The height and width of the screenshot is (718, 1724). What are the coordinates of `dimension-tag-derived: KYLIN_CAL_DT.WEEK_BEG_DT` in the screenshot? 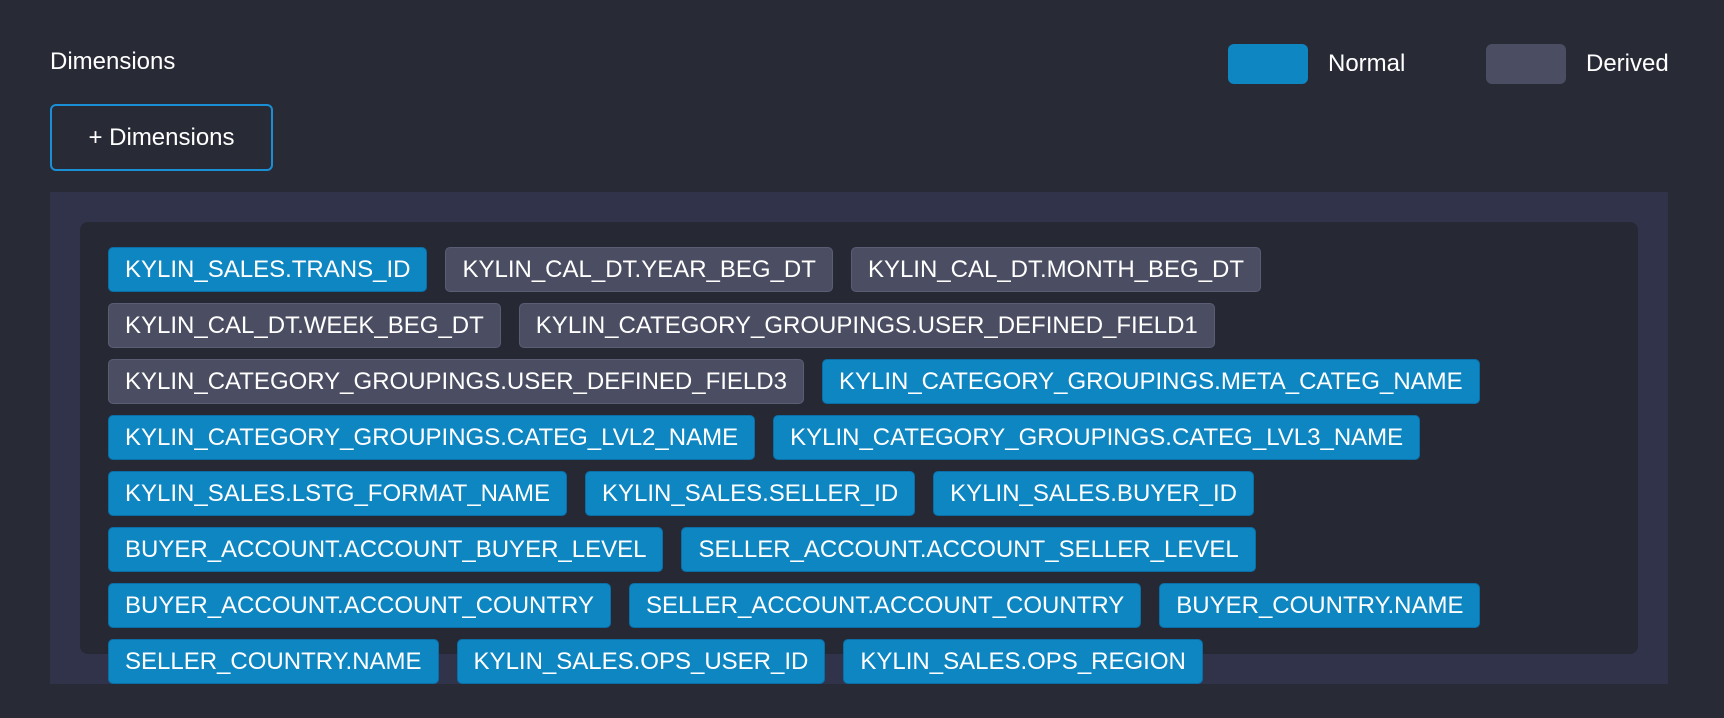 It's located at (304, 325).